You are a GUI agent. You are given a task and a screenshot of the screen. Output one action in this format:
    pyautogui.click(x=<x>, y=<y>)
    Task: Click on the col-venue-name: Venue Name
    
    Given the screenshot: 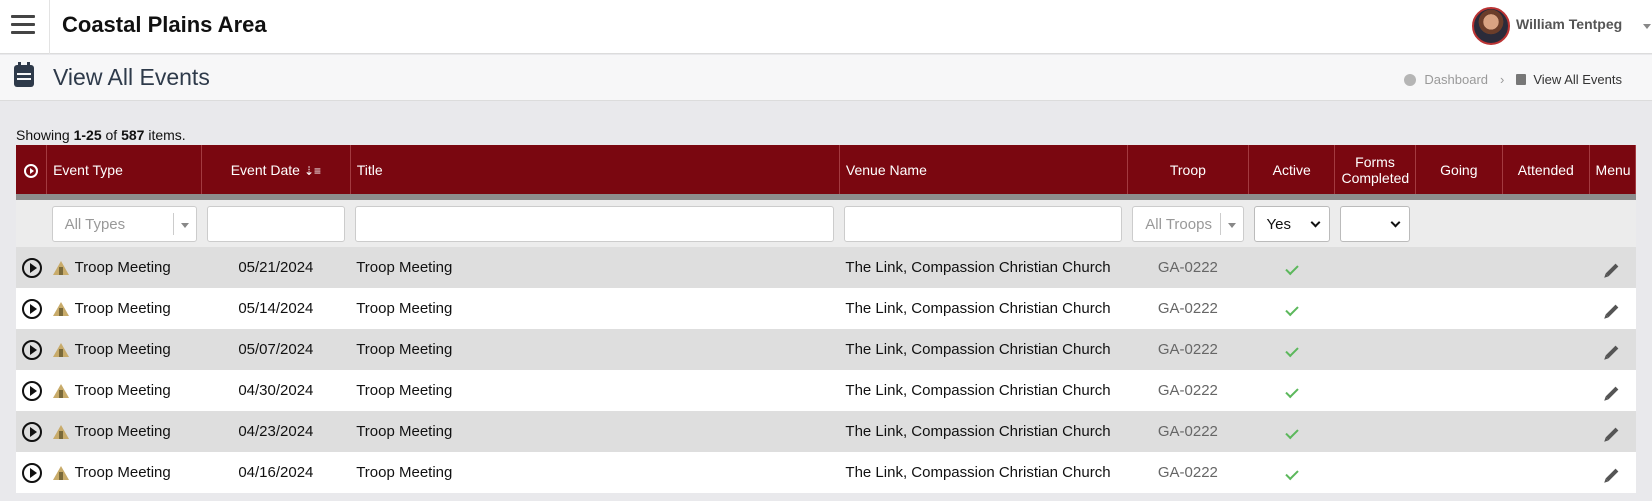 What is the action you would take?
    pyautogui.click(x=983, y=172)
    